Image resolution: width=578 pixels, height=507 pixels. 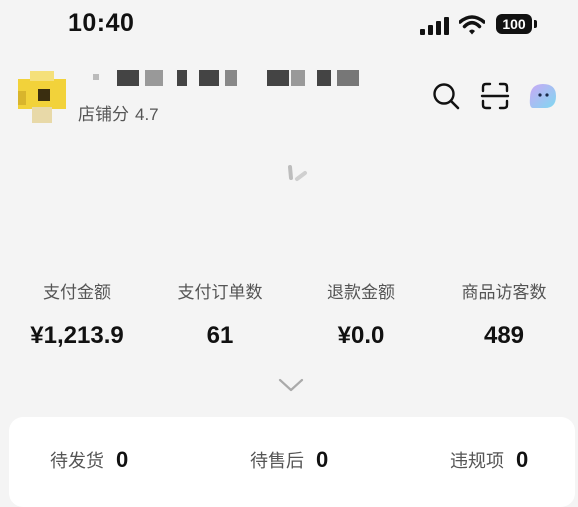 What do you see at coordinates (504, 315) in the screenshot?
I see `metric-visitor-count: 商品访客数 489` at bounding box center [504, 315].